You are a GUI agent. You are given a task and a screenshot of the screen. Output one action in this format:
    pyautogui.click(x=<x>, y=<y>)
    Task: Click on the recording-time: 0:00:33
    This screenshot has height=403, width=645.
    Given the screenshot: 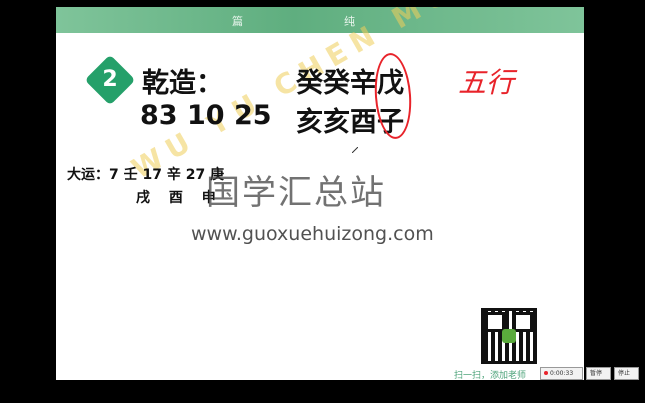 What is the action you would take?
    pyautogui.click(x=562, y=373)
    